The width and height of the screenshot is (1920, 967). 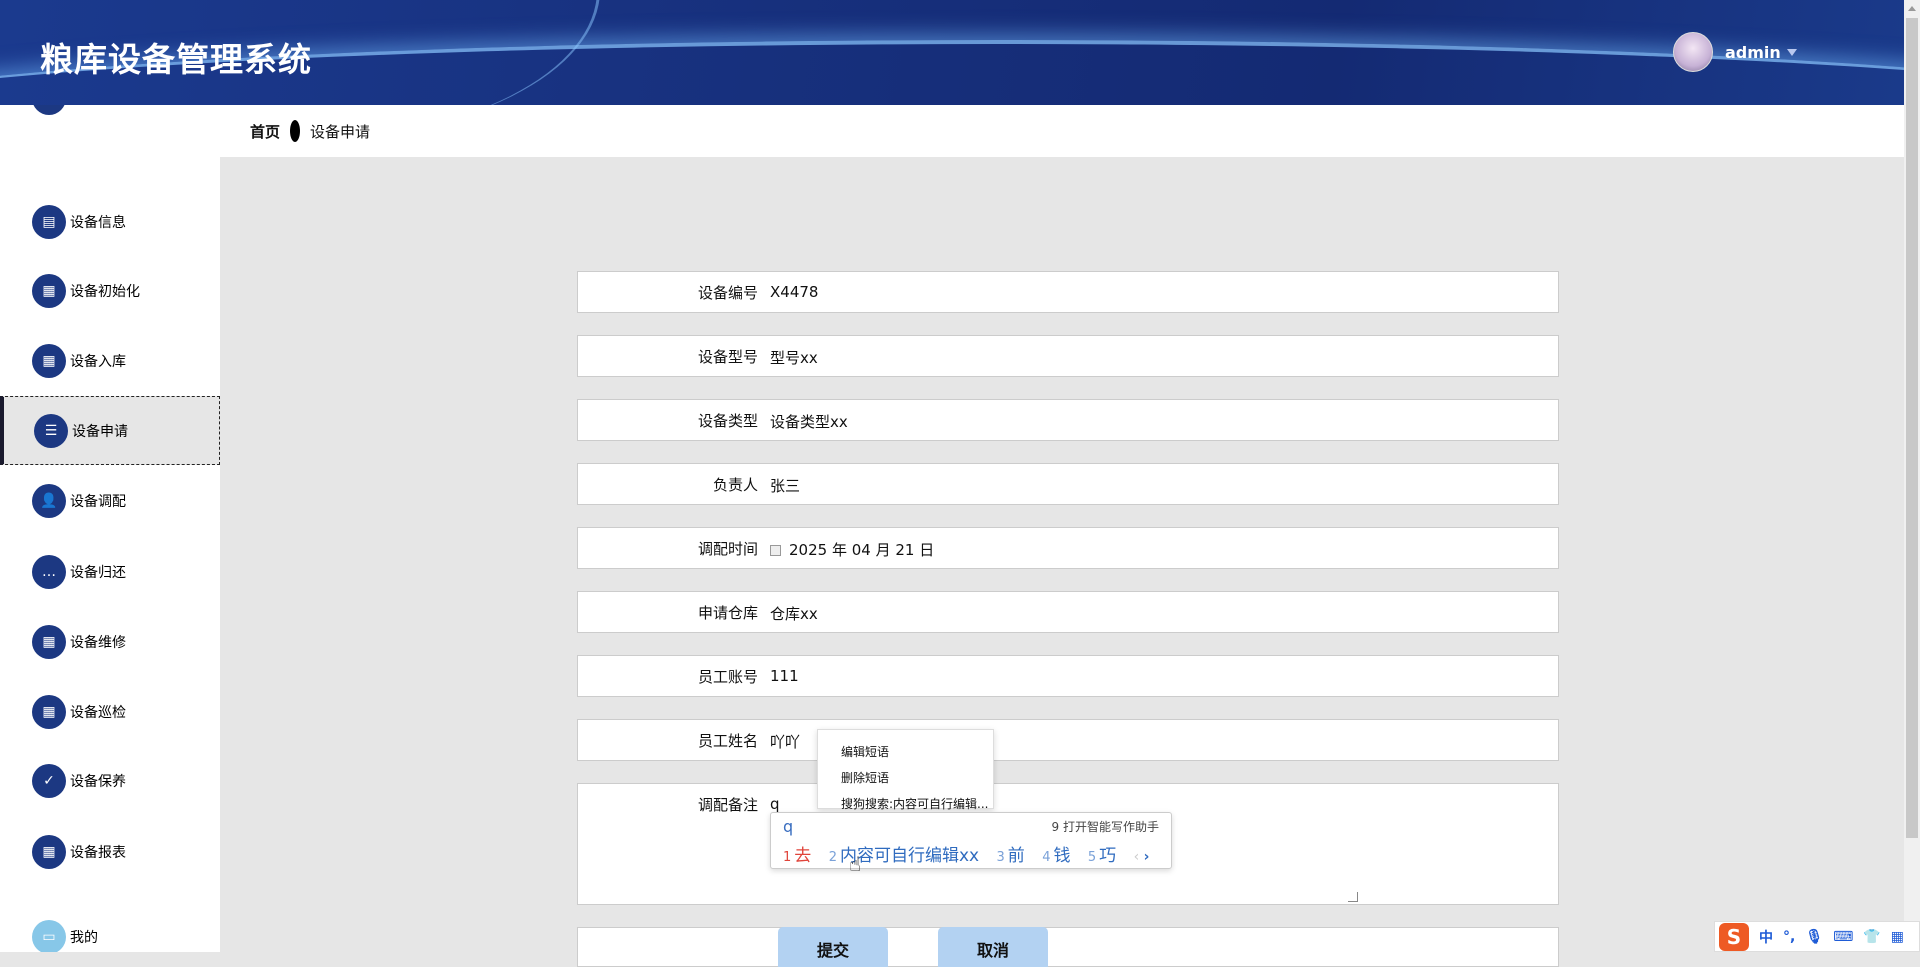 What do you see at coordinates (727, 293) in the screenshot?
I see `field-label: 设备编号` at bounding box center [727, 293].